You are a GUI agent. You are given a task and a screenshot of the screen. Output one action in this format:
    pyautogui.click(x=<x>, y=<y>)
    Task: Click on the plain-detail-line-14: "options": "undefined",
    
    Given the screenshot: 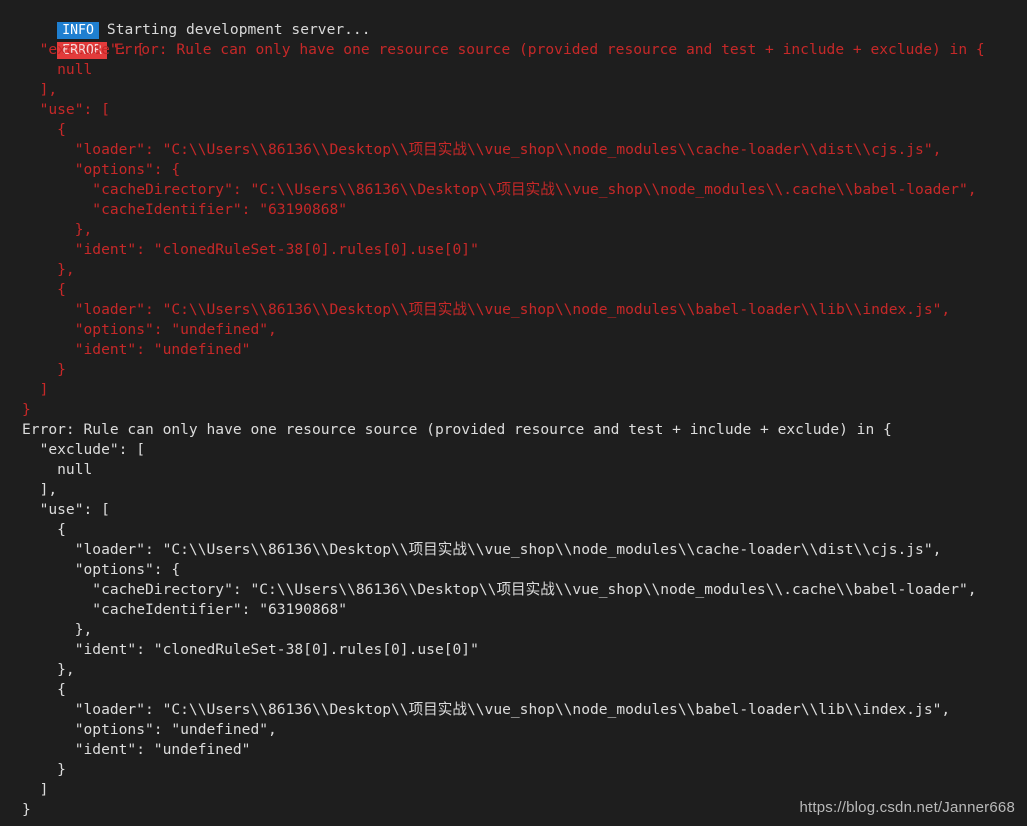 What is the action you would take?
    pyautogui.click(x=149, y=729)
    